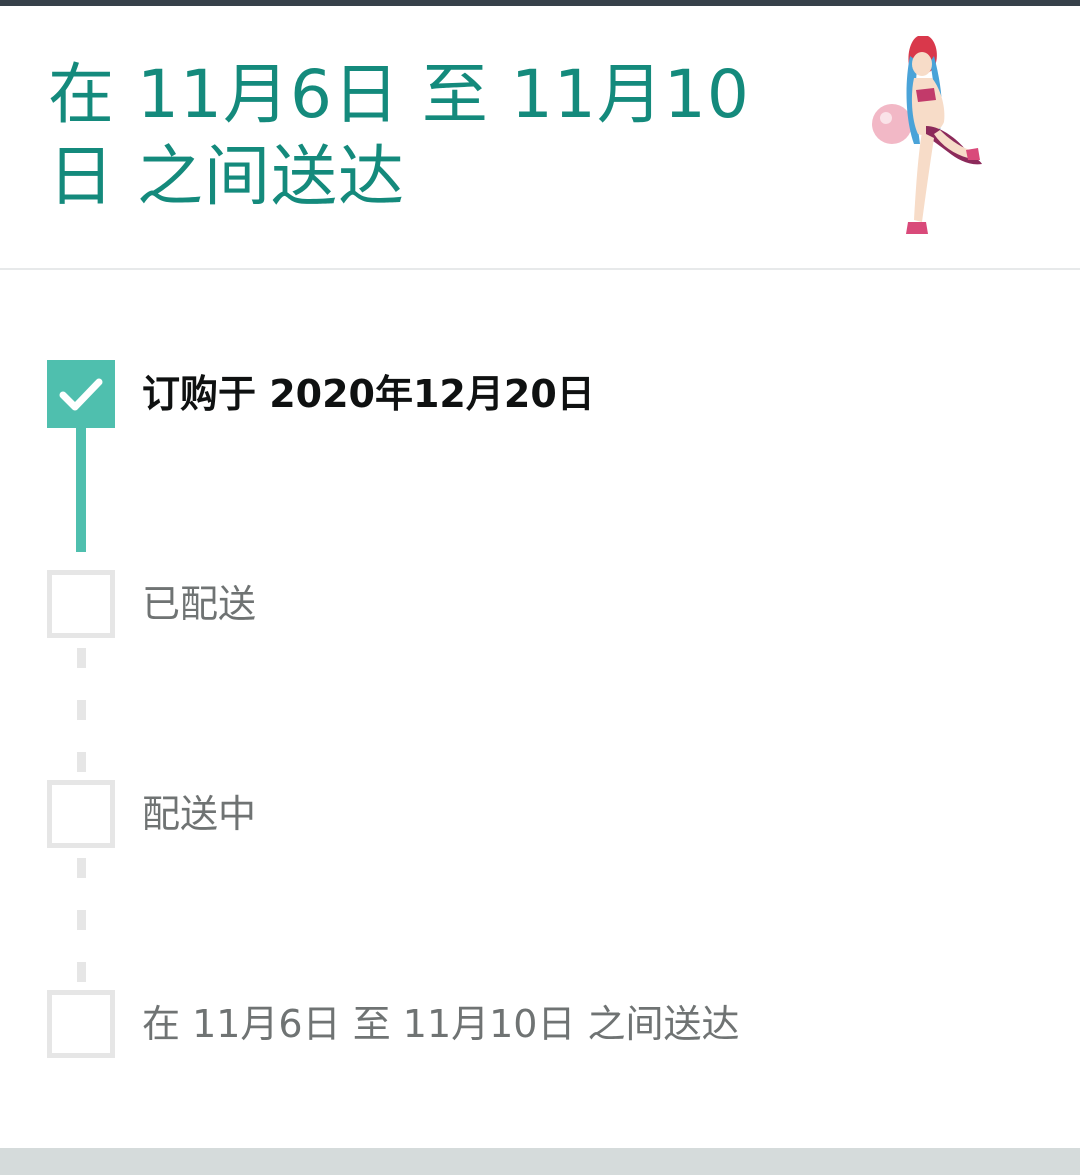 The width and height of the screenshot is (1080, 1175). I want to click on progress-connector-complete, so click(81, 490).